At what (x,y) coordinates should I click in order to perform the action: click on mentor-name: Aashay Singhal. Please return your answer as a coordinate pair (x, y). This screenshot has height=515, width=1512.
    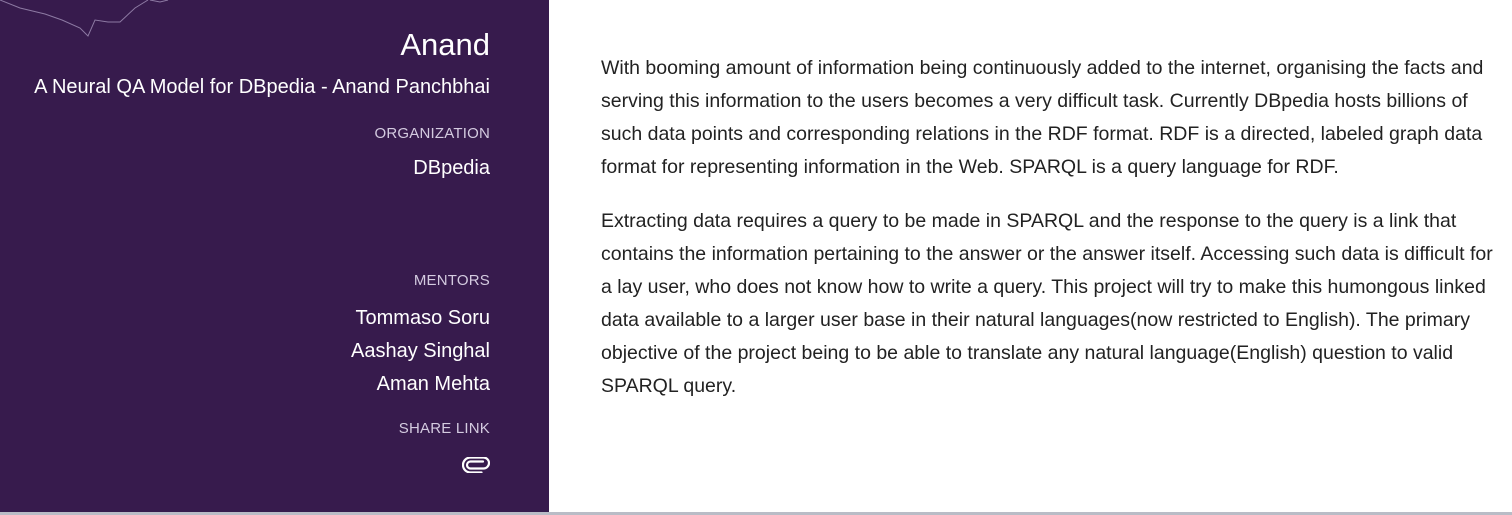
    Looking at the image, I should click on (420, 351).